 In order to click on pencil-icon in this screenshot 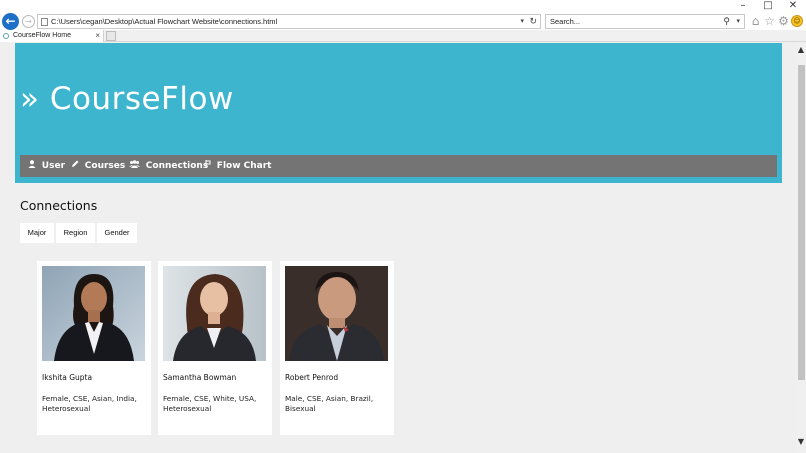, I will do `click(76, 165)`.